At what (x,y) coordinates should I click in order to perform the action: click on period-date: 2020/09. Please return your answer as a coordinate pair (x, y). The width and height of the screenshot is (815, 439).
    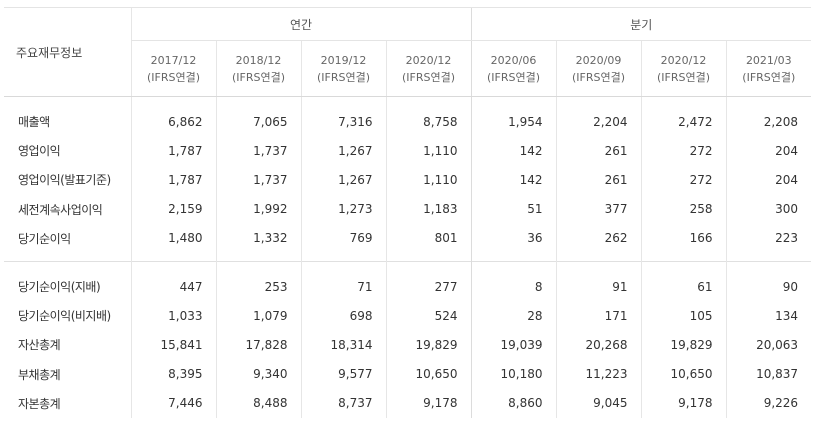
    Looking at the image, I should click on (598, 60).